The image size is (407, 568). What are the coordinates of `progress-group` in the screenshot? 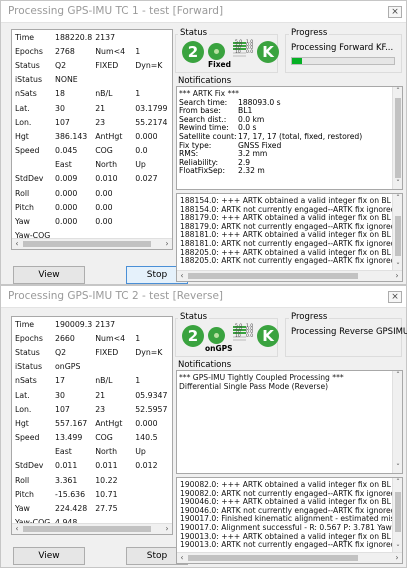 It's located at (343, 53).